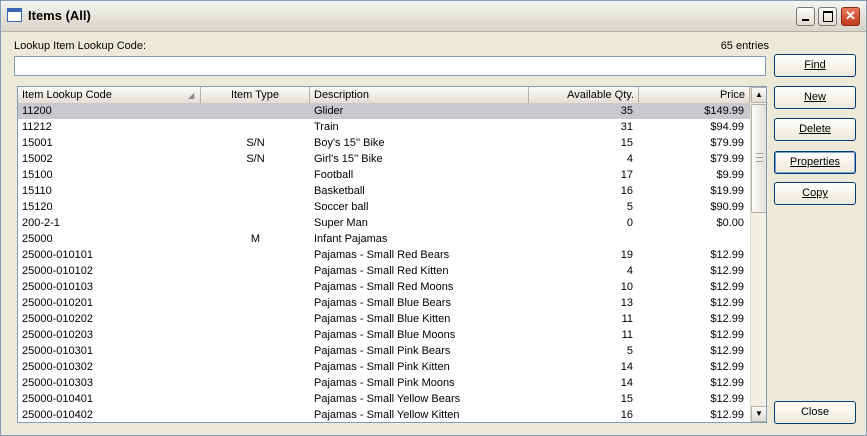 The image size is (867, 436). What do you see at coordinates (57, 335) in the screenshot?
I see `cell-item-lookup-code: 25000-010203` at bounding box center [57, 335].